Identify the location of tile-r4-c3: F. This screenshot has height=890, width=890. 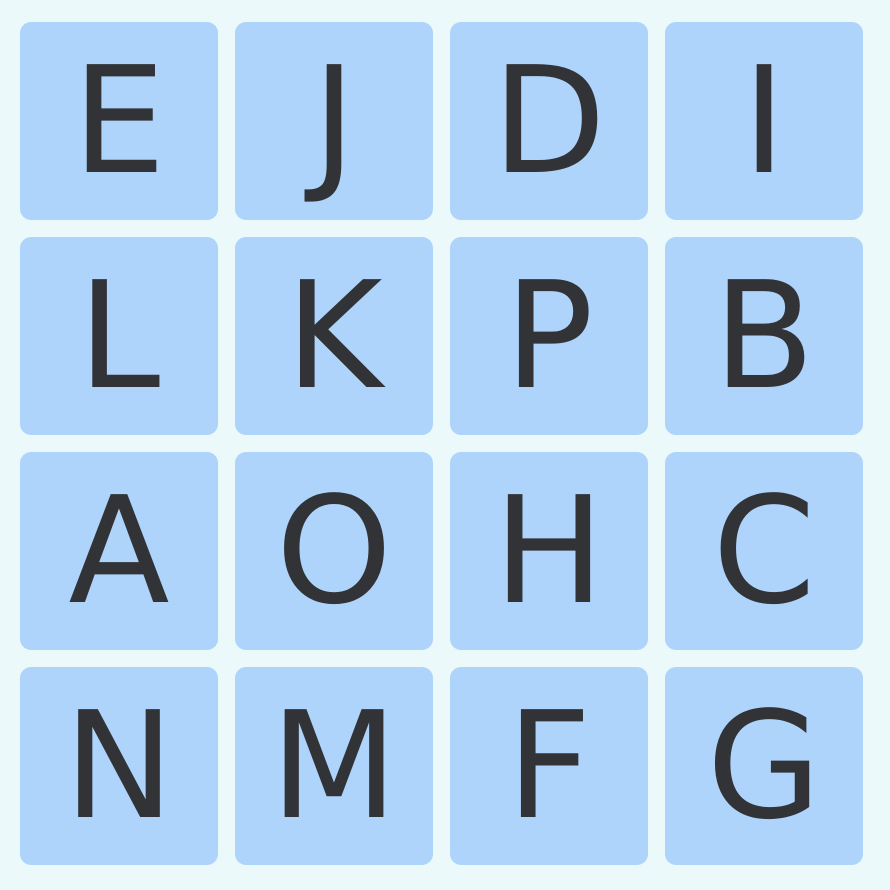
(549, 766).